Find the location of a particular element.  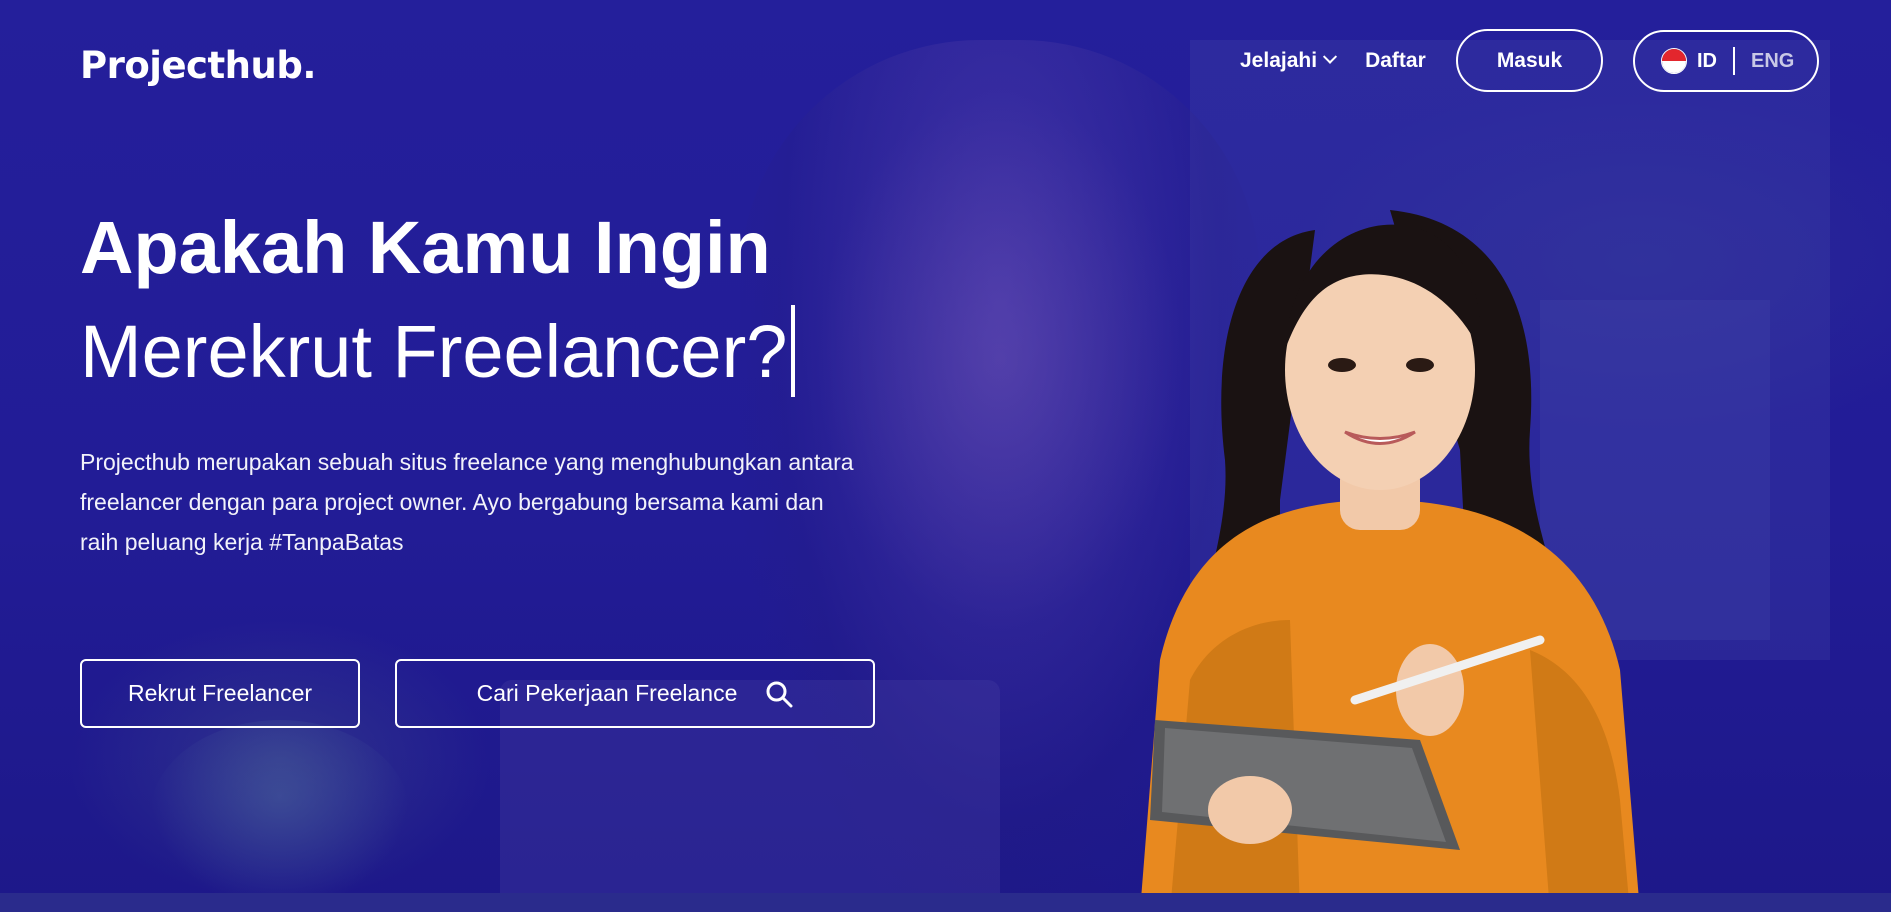

indonesia-flag-icon is located at coordinates (1674, 61).